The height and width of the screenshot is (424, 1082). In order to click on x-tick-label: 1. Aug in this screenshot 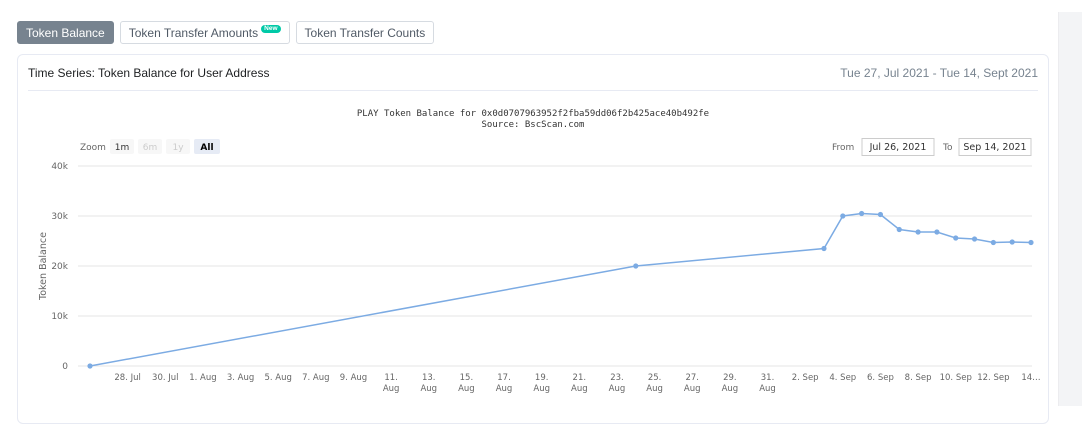, I will do `click(202, 378)`.